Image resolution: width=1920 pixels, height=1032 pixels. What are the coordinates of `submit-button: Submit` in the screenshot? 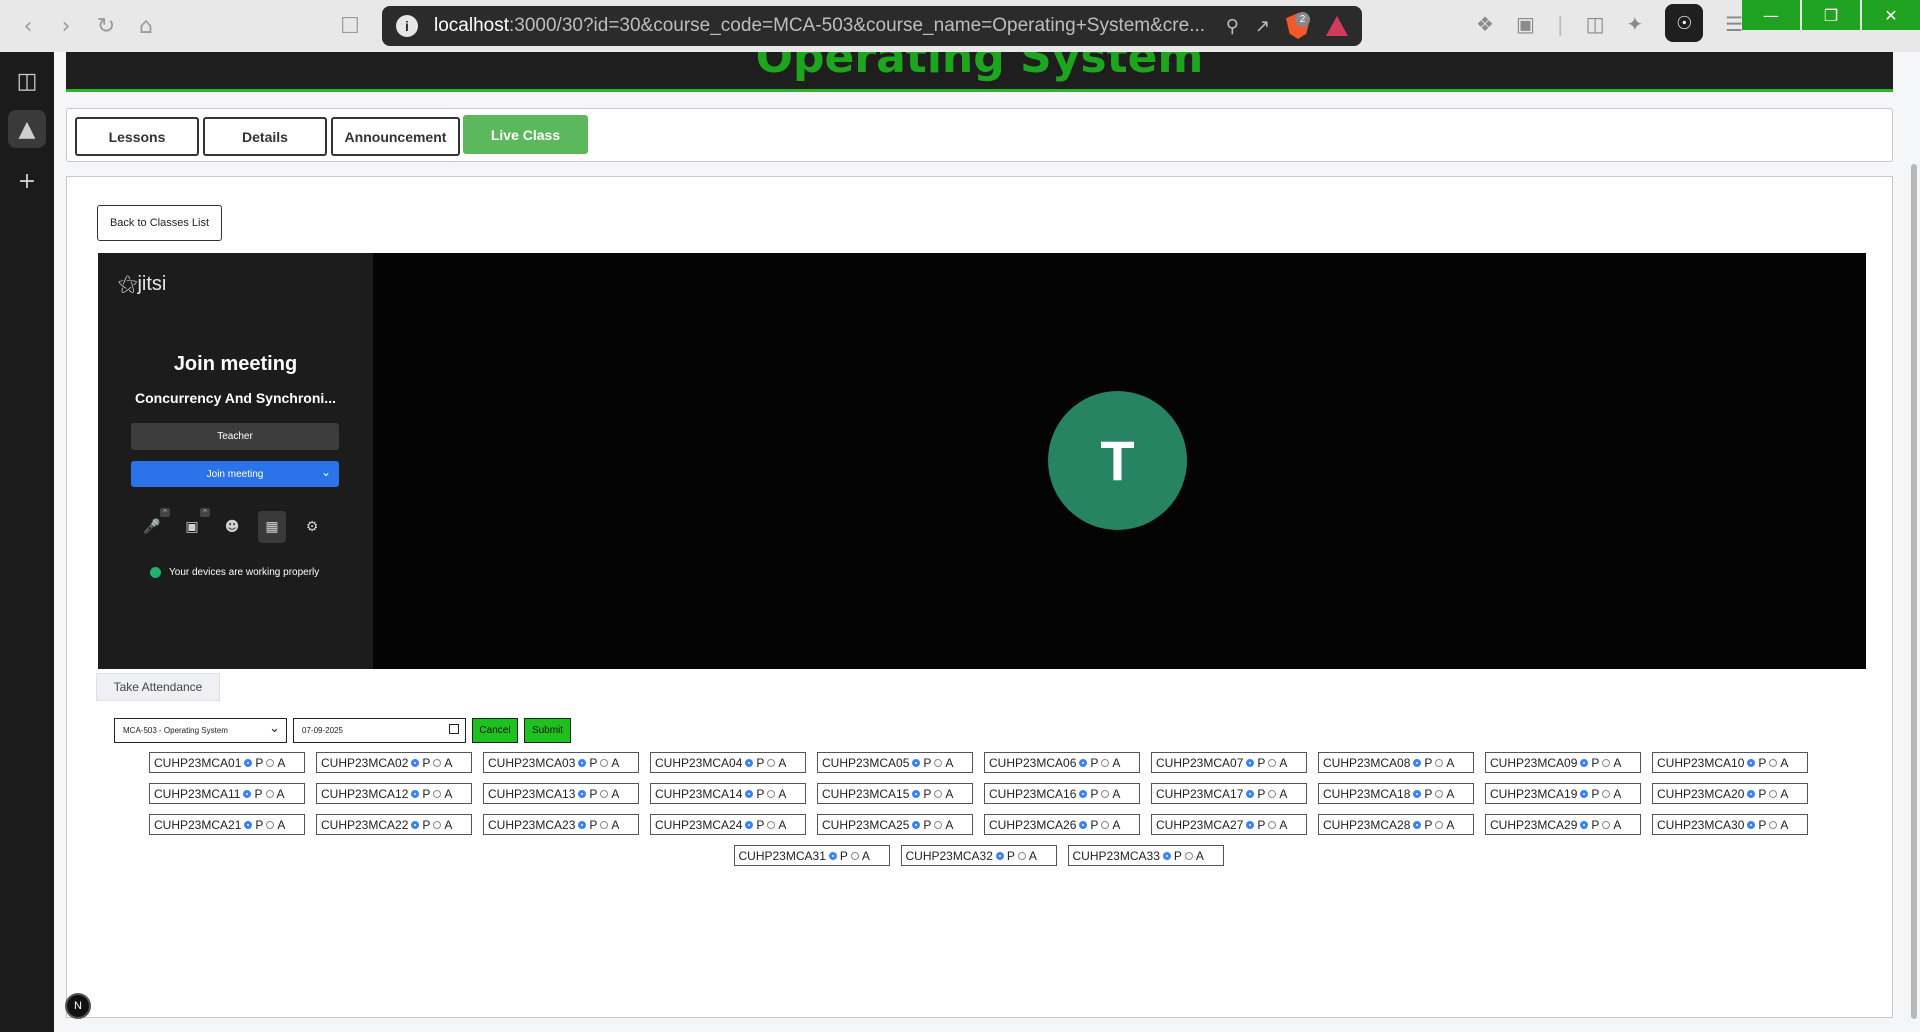 It's located at (547, 730).